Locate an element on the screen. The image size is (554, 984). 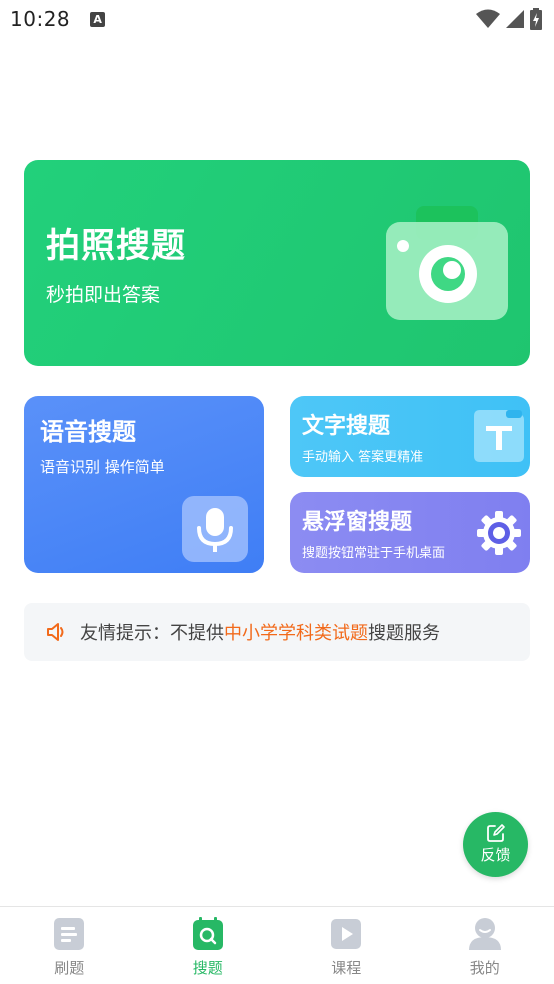
nav-item-practice: 刷题 is located at coordinates (69, 945).